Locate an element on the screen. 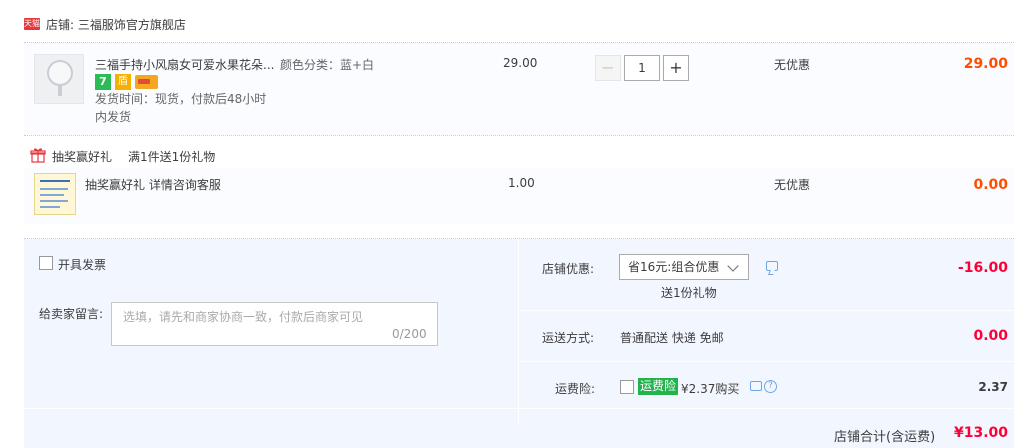  ship-time-text-cont: 内发货 is located at coordinates (113, 117).